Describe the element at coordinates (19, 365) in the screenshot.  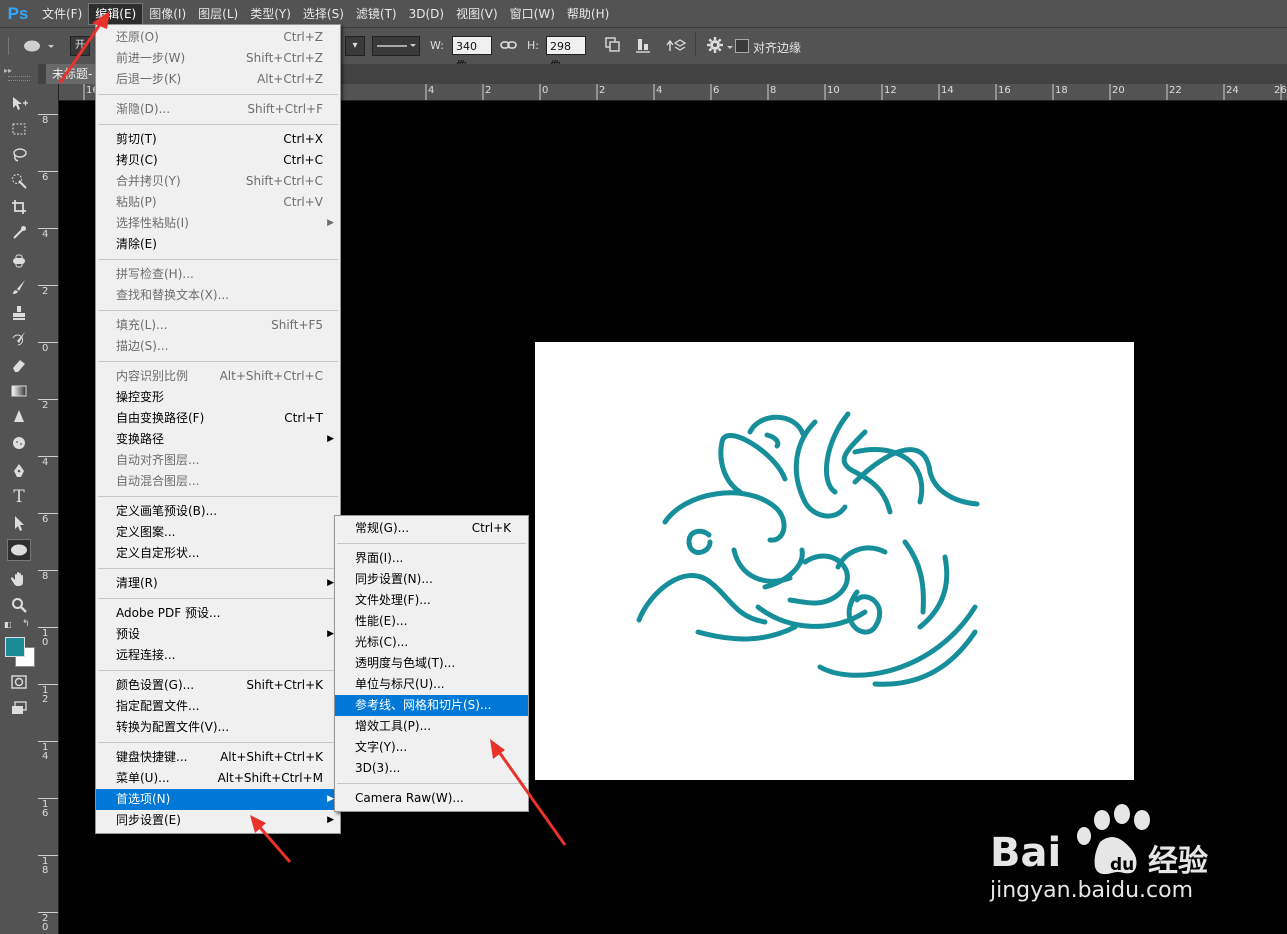
I see `eraser-tool-icon` at that location.